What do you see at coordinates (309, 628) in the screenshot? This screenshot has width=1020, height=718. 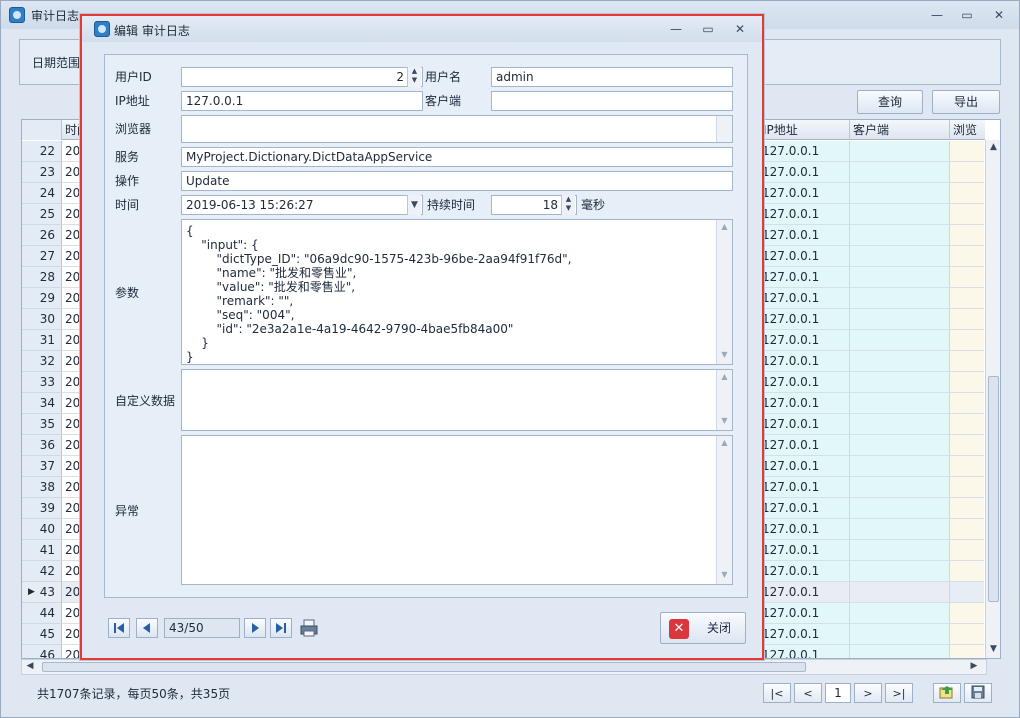 I see `print-icon` at bounding box center [309, 628].